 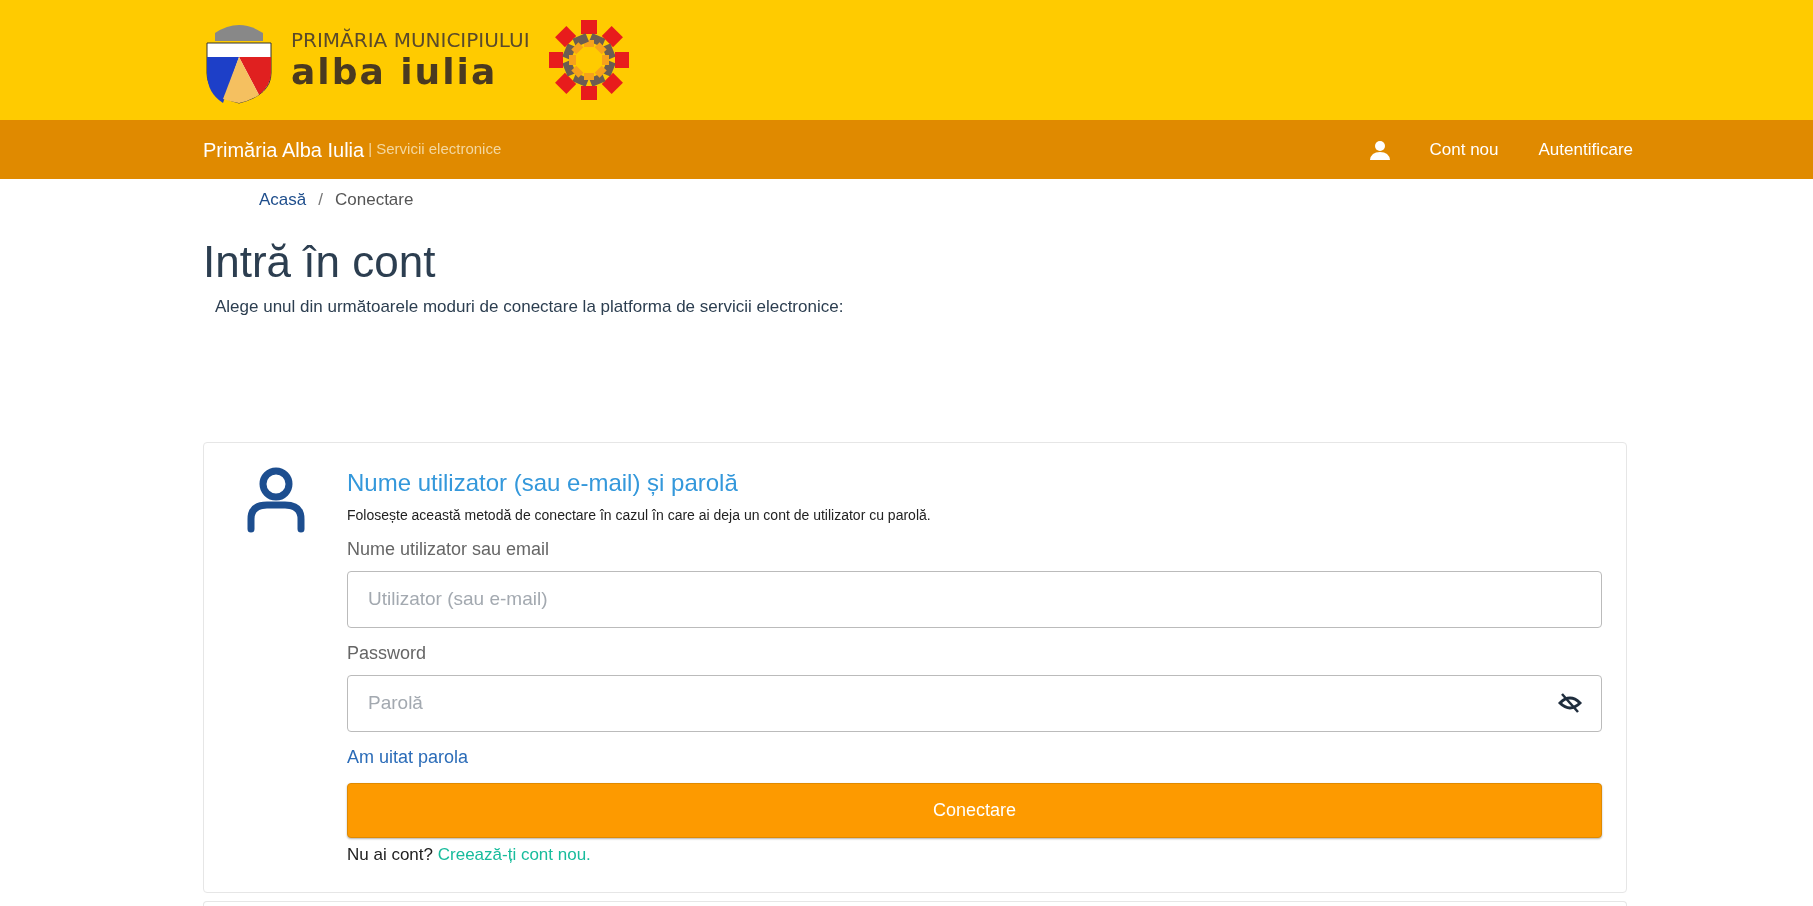 What do you see at coordinates (284, 149) in the screenshot?
I see `brand-link: Primăria Alba Iulia` at bounding box center [284, 149].